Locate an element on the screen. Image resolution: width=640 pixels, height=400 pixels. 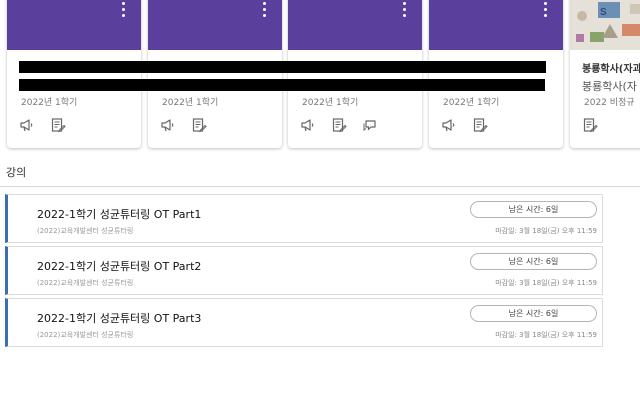
course-banner-image: S is located at coordinates (605, 25).